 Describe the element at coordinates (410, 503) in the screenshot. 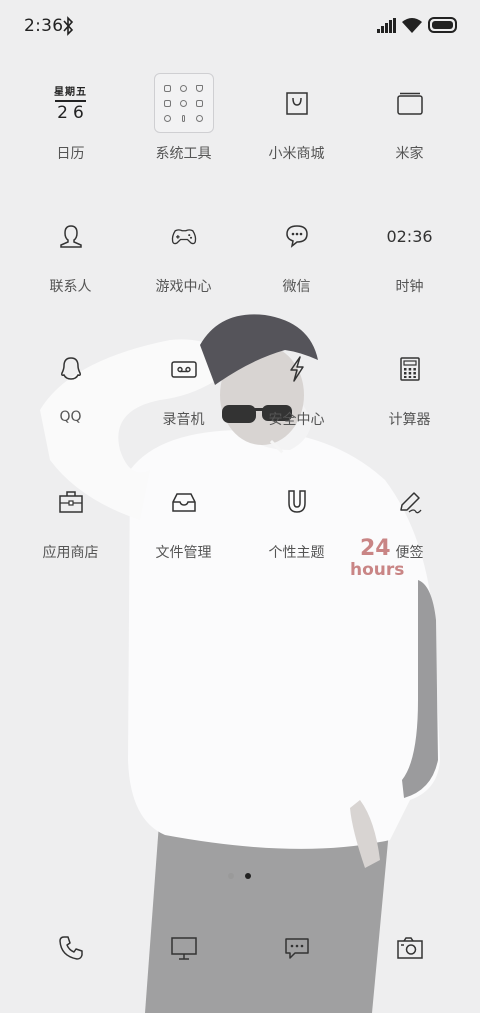

I see `pen-icon` at that location.